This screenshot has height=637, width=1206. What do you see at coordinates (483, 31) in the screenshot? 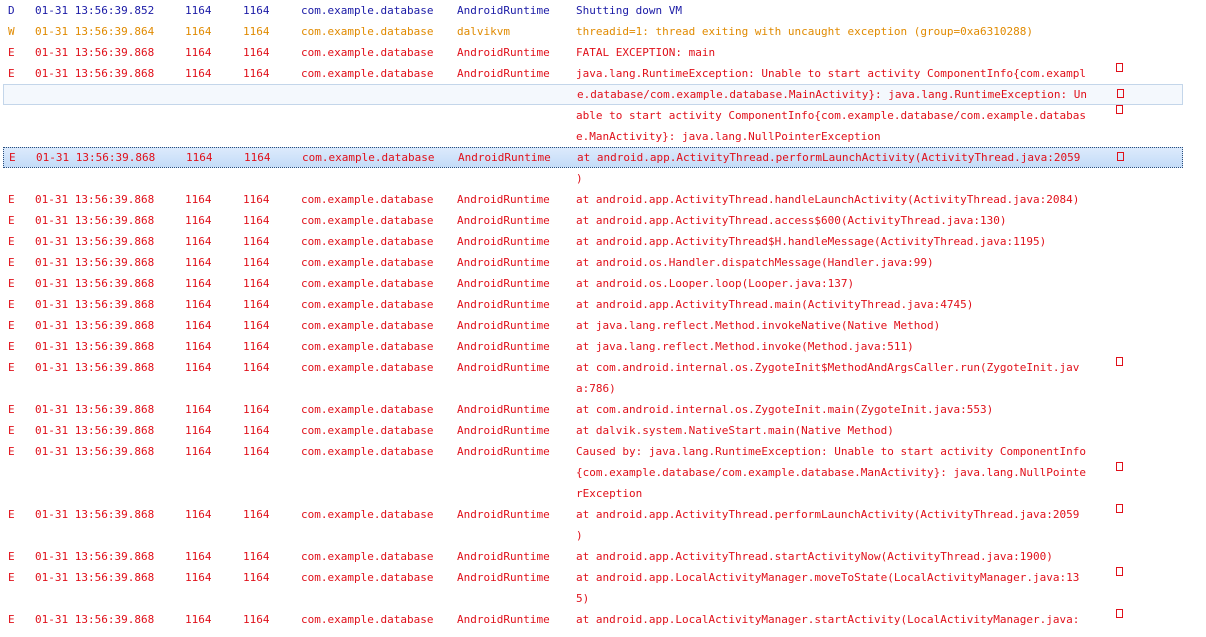
I see `log-tag: dalvikvm` at bounding box center [483, 31].